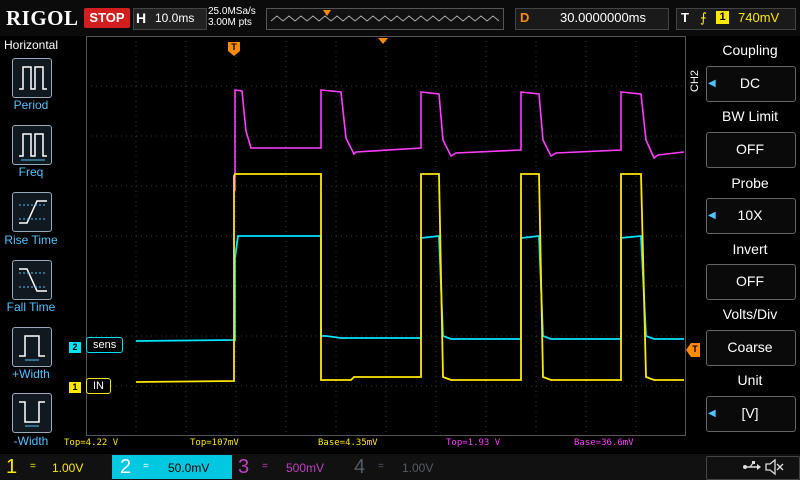  Describe the element at coordinates (75, 347) in the screenshot. I see `ch2-offset-marker: 2` at that location.